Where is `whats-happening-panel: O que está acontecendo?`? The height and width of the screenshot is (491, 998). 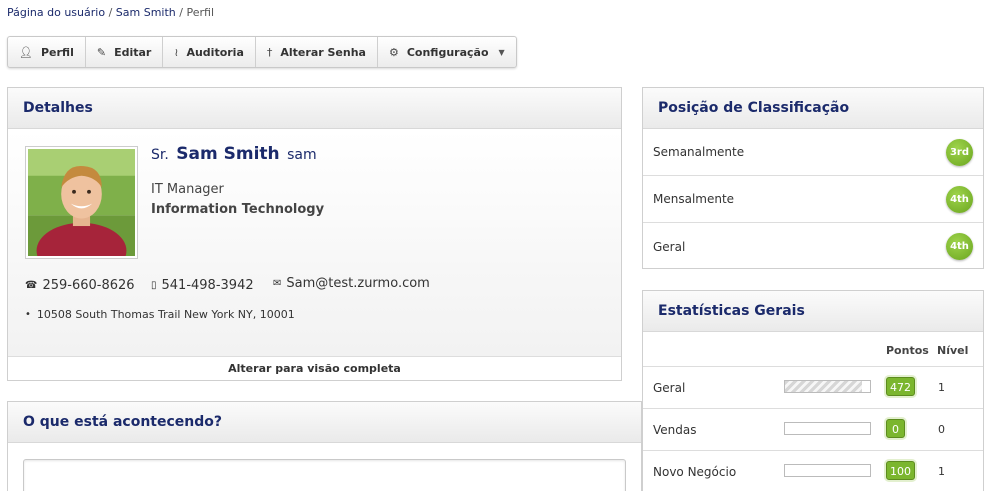
whats-happening-panel: O que está acontecendo? is located at coordinates (324, 446).